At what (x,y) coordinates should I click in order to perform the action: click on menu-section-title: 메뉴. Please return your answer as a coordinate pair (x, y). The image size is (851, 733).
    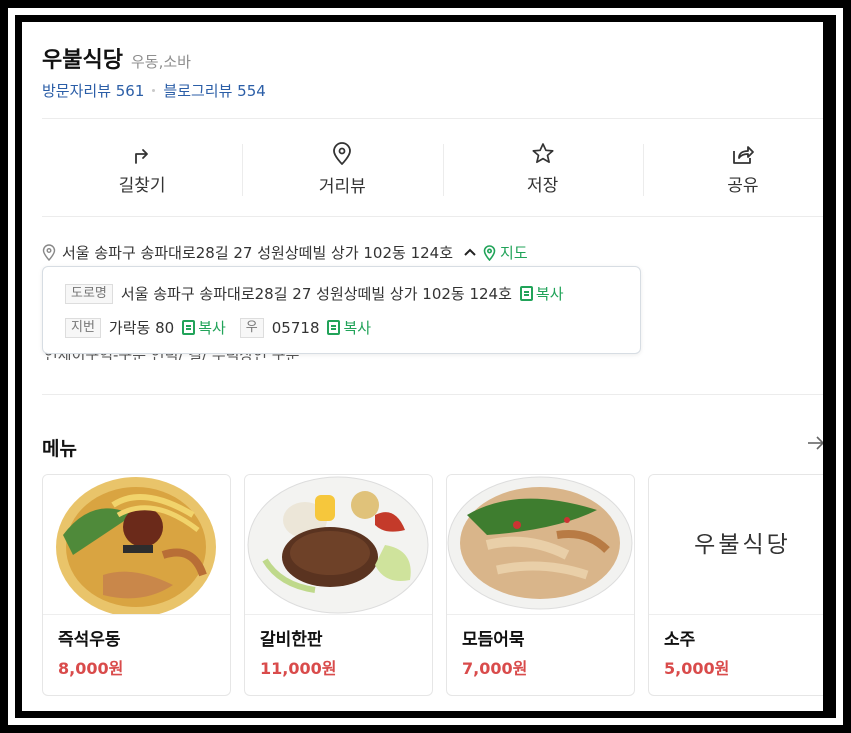
    Looking at the image, I should click on (59, 449).